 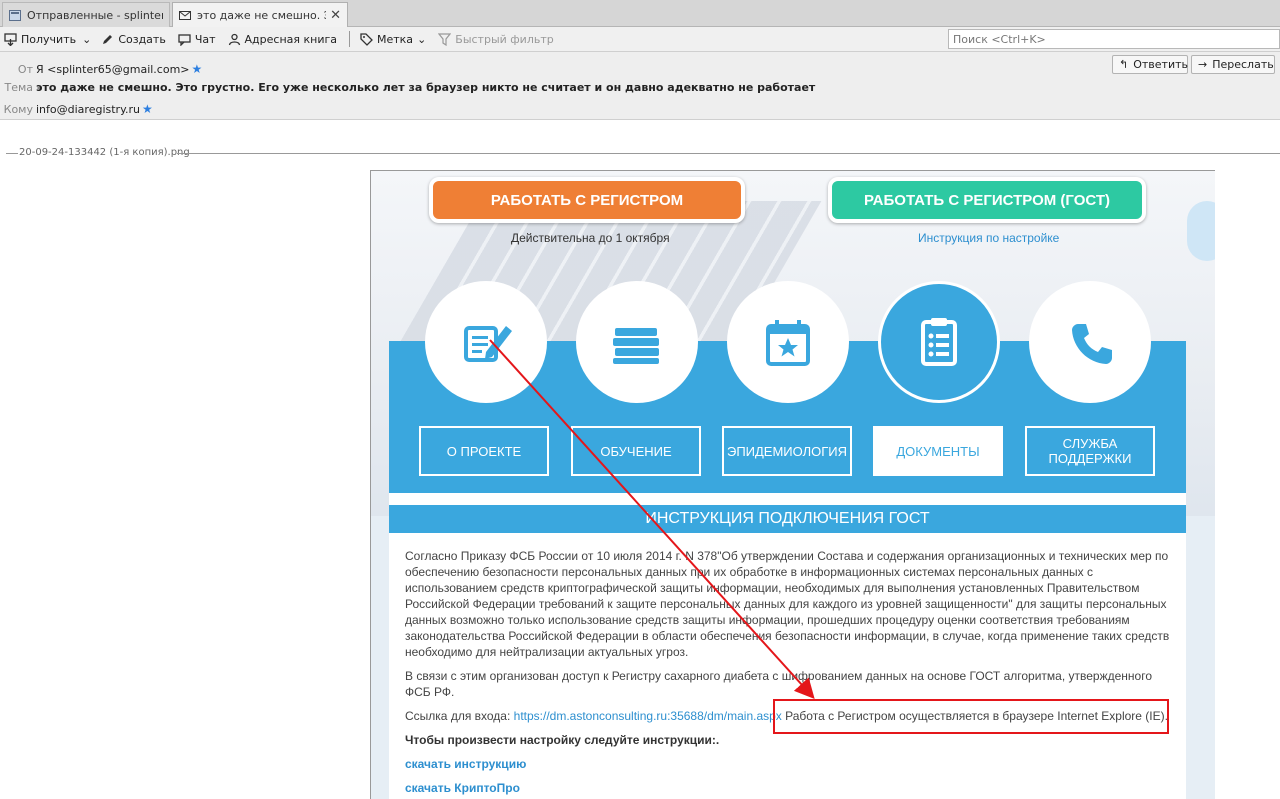 What do you see at coordinates (971, 716) in the screenshot?
I see `annotation-highlight-box` at bounding box center [971, 716].